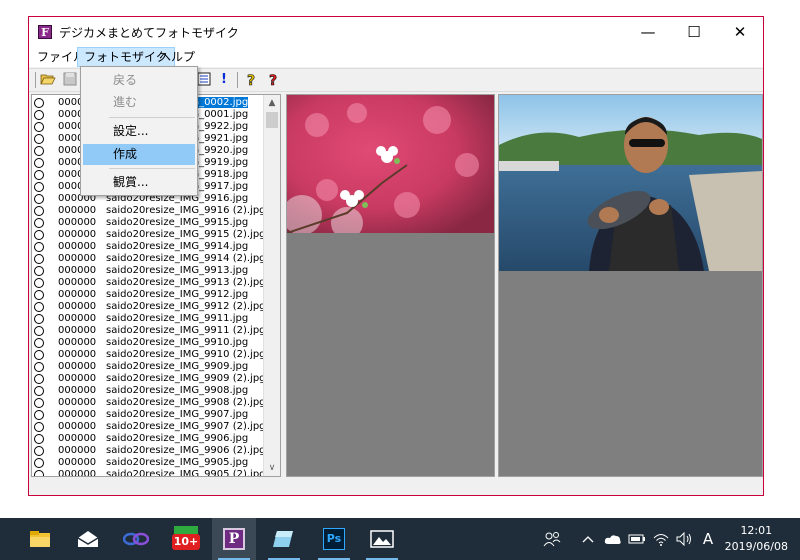  Describe the element at coordinates (272, 468) in the screenshot. I see `scroll-down-chevron-icon: ∨` at that location.